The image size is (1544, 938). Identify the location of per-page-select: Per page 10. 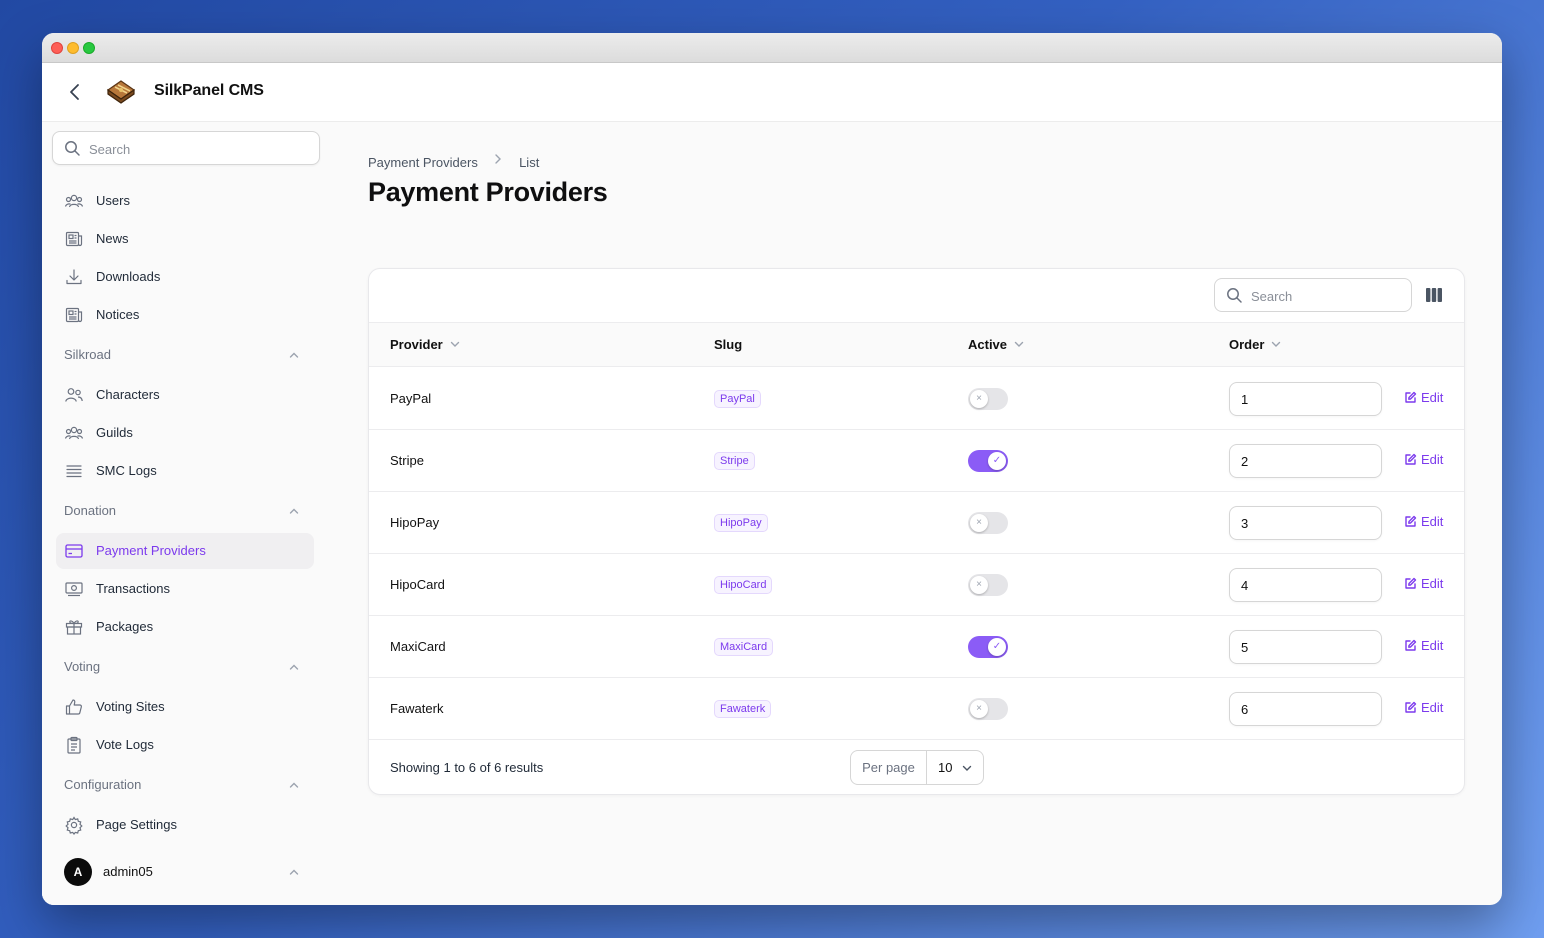
(917, 767).